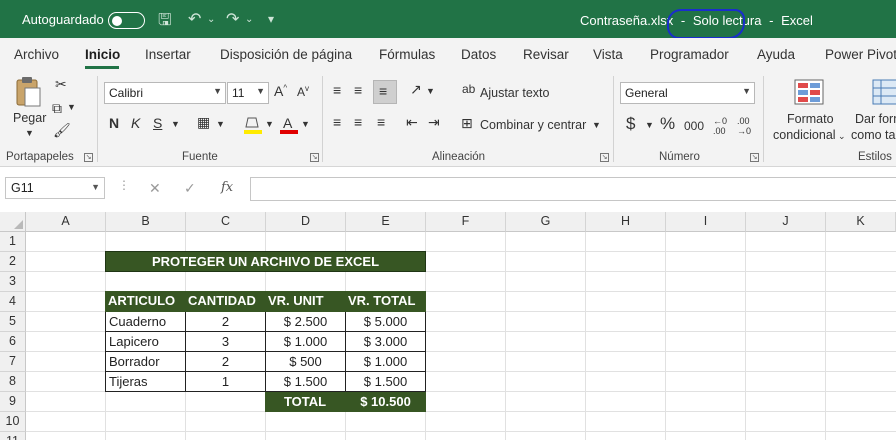 The image size is (896, 440). What do you see at coordinates (28, 92) in the screenshot?
I see `paste-icon` at bounding box center [28, 92].